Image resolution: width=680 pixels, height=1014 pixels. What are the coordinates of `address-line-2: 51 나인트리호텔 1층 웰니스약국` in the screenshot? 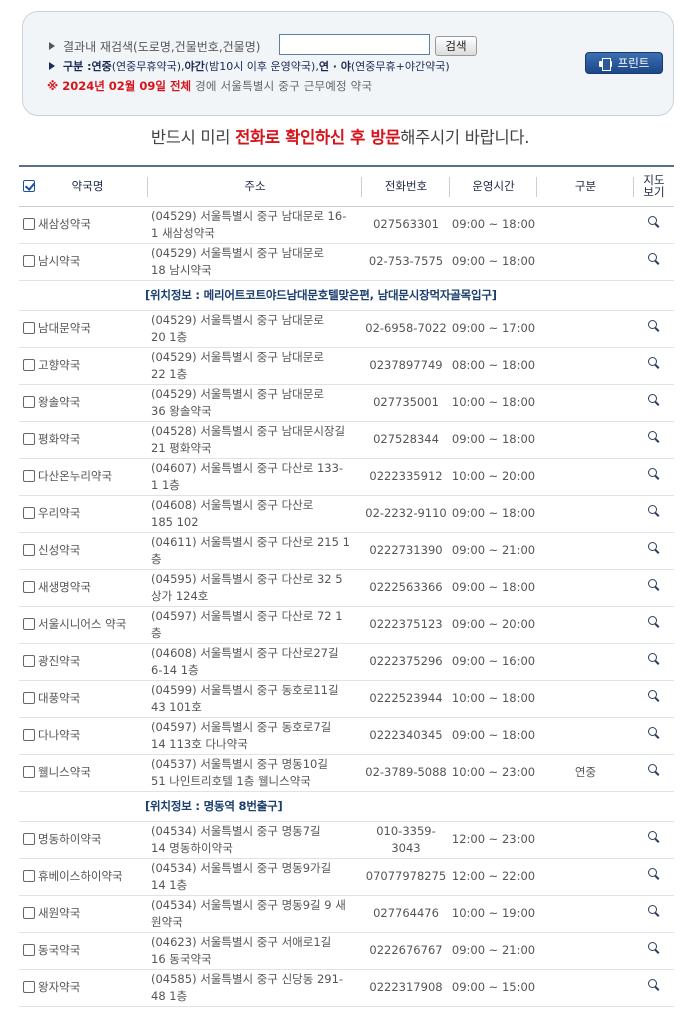 It's located at (231, 780).